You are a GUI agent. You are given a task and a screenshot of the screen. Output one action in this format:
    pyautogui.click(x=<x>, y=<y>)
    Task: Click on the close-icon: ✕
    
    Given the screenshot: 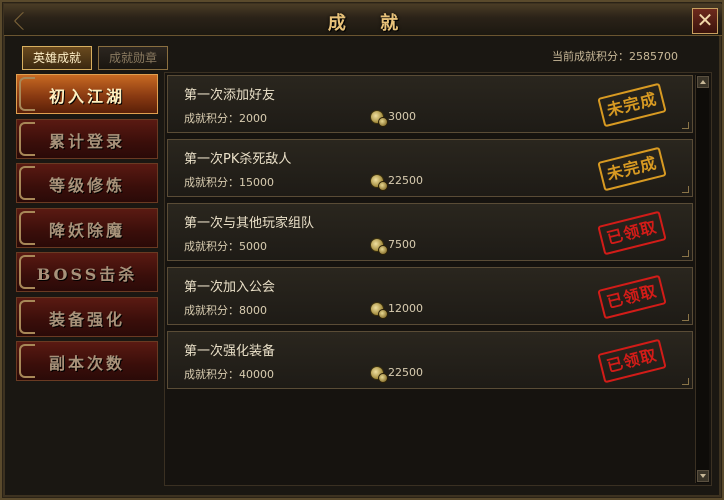 What is the action you would take?
    pyautogui.click(x=705, y=20)
    